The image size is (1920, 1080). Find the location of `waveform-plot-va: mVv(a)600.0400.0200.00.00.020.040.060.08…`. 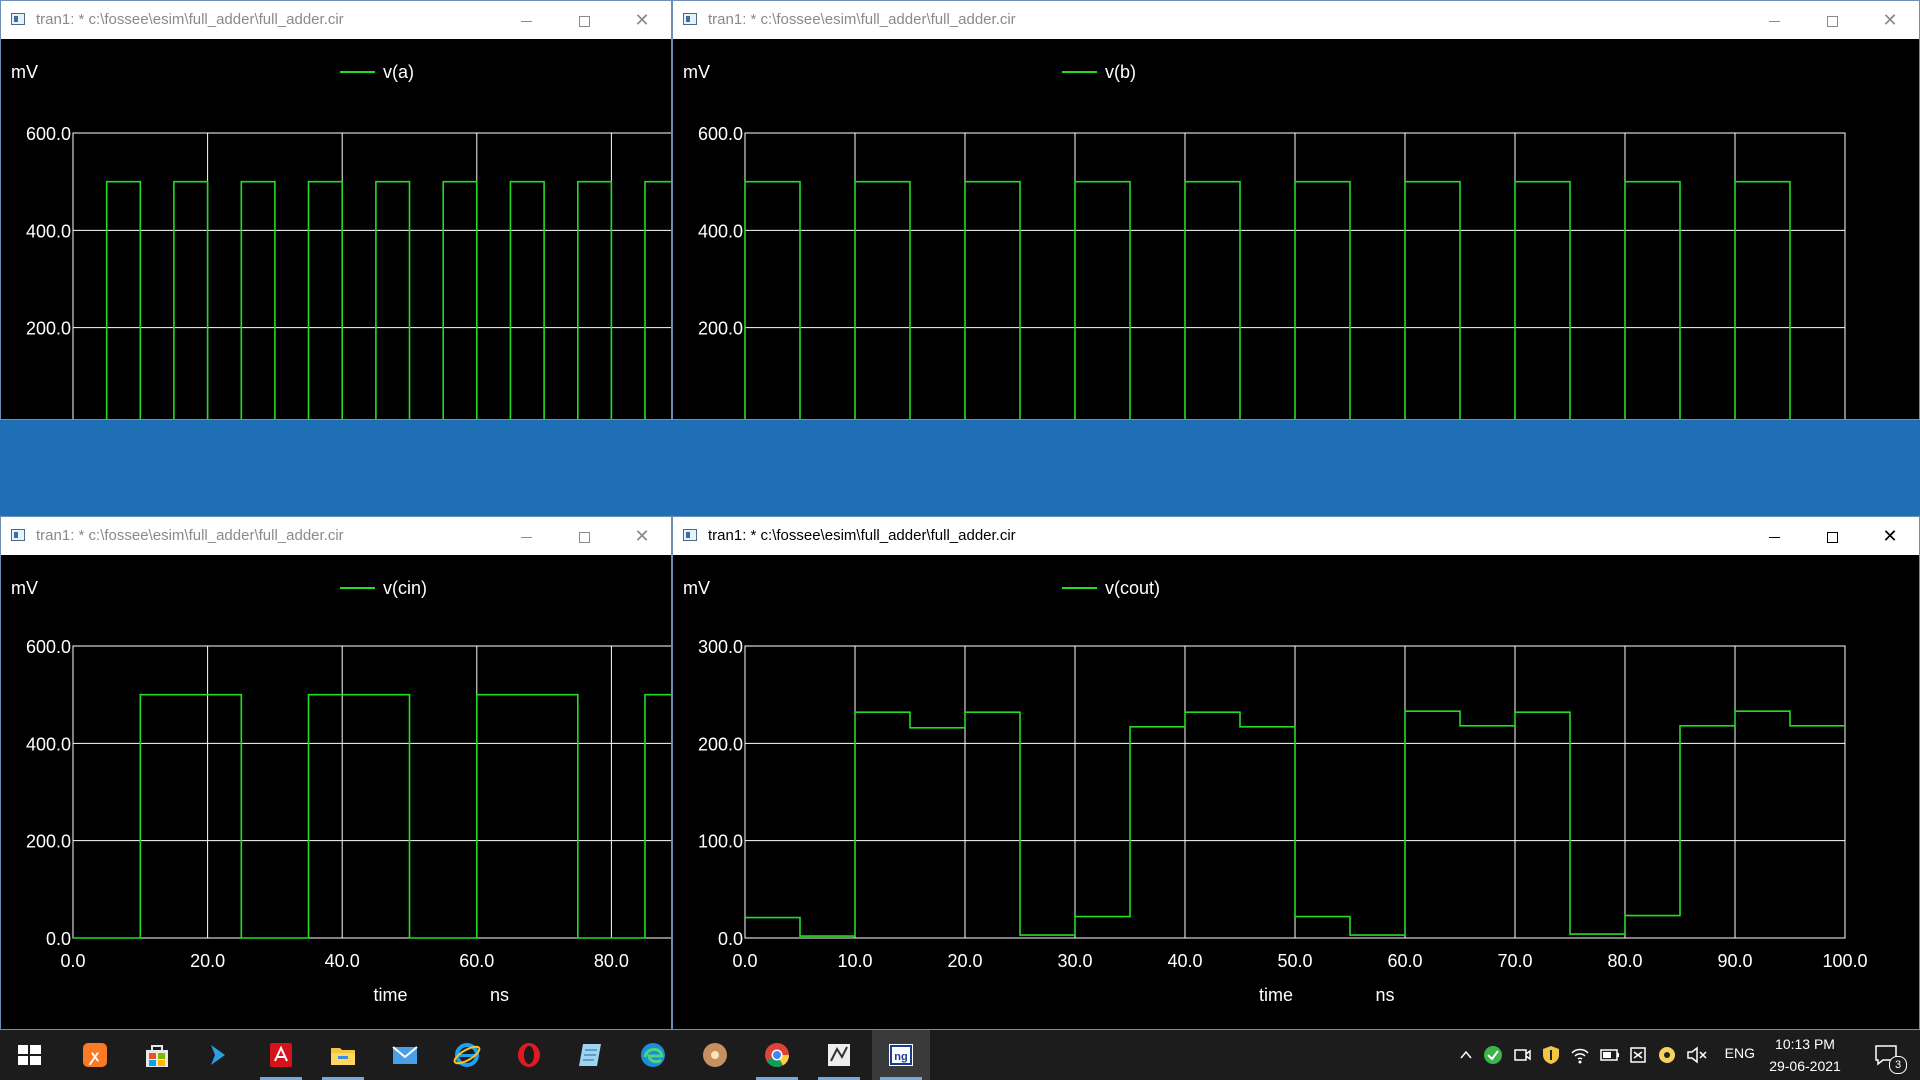

waveform-plot-va: mVv(a)600.0400.0200.00.00.020.040.060.08… is located at coordinates (336, 229).